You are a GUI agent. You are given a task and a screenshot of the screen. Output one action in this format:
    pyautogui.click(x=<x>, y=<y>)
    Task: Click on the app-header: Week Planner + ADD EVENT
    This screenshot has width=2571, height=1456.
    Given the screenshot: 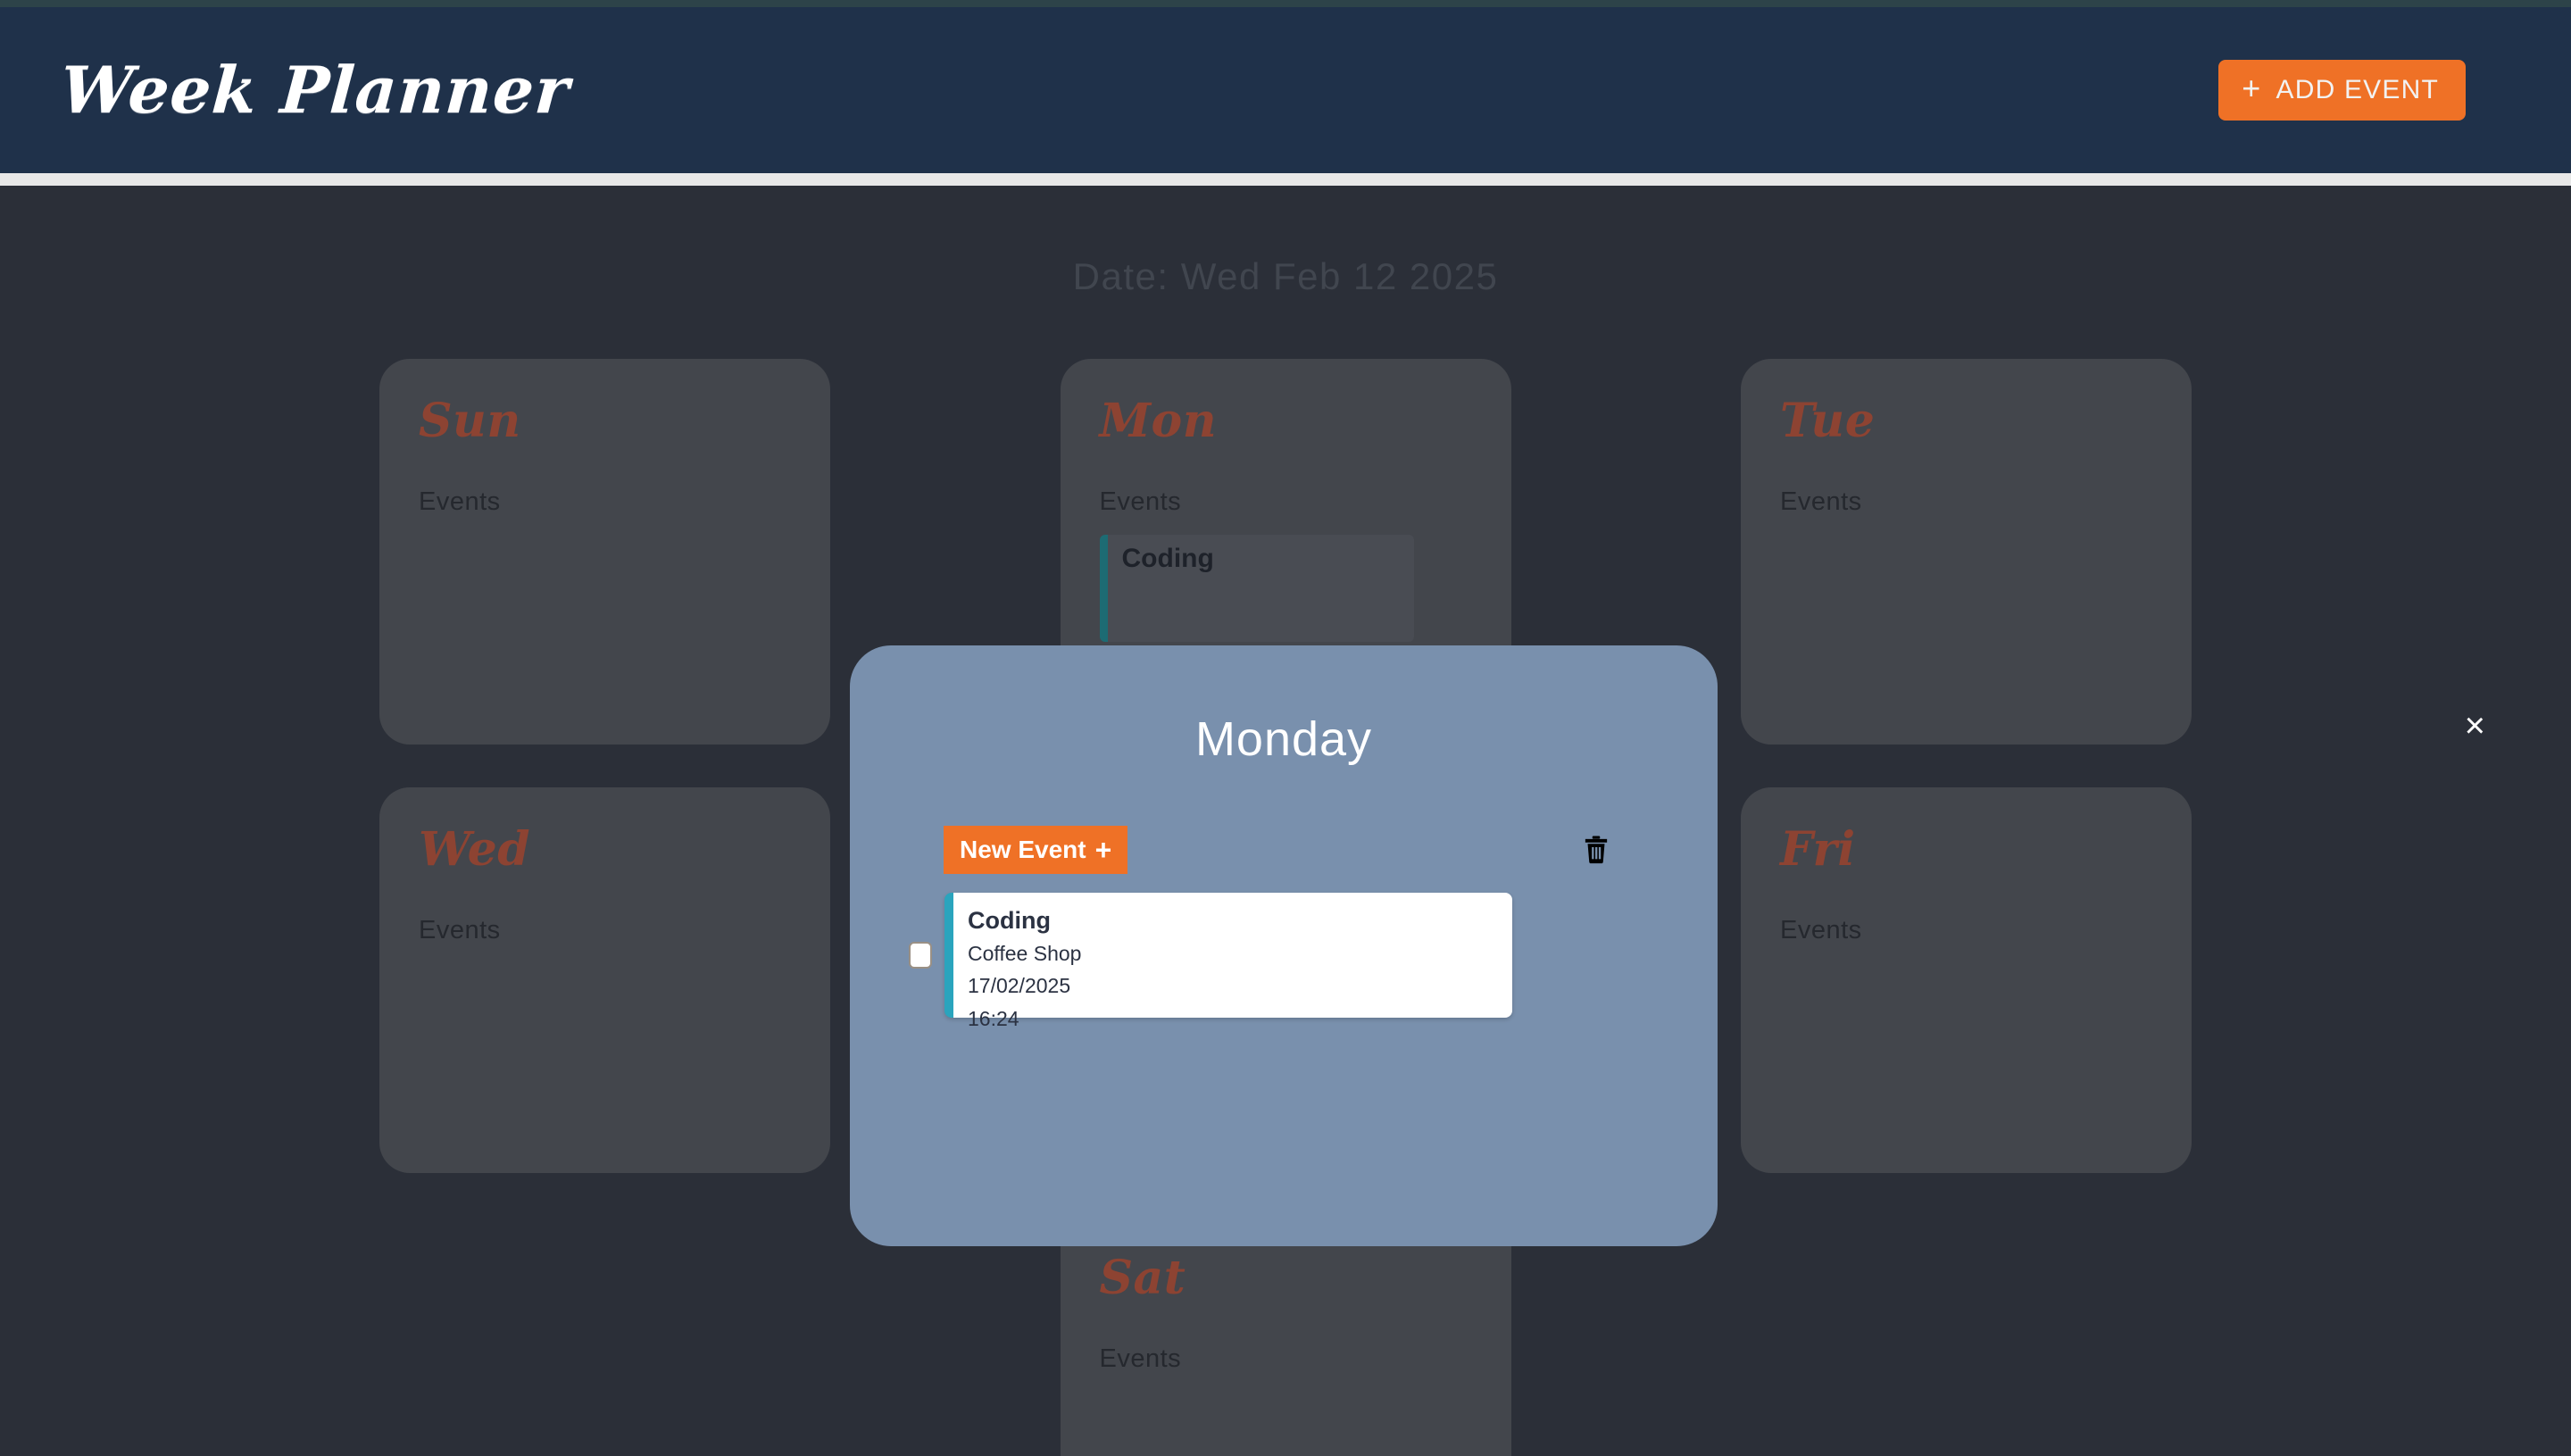 What is the action you would take?
    pyautogui.click(x=1285, y=90)
    